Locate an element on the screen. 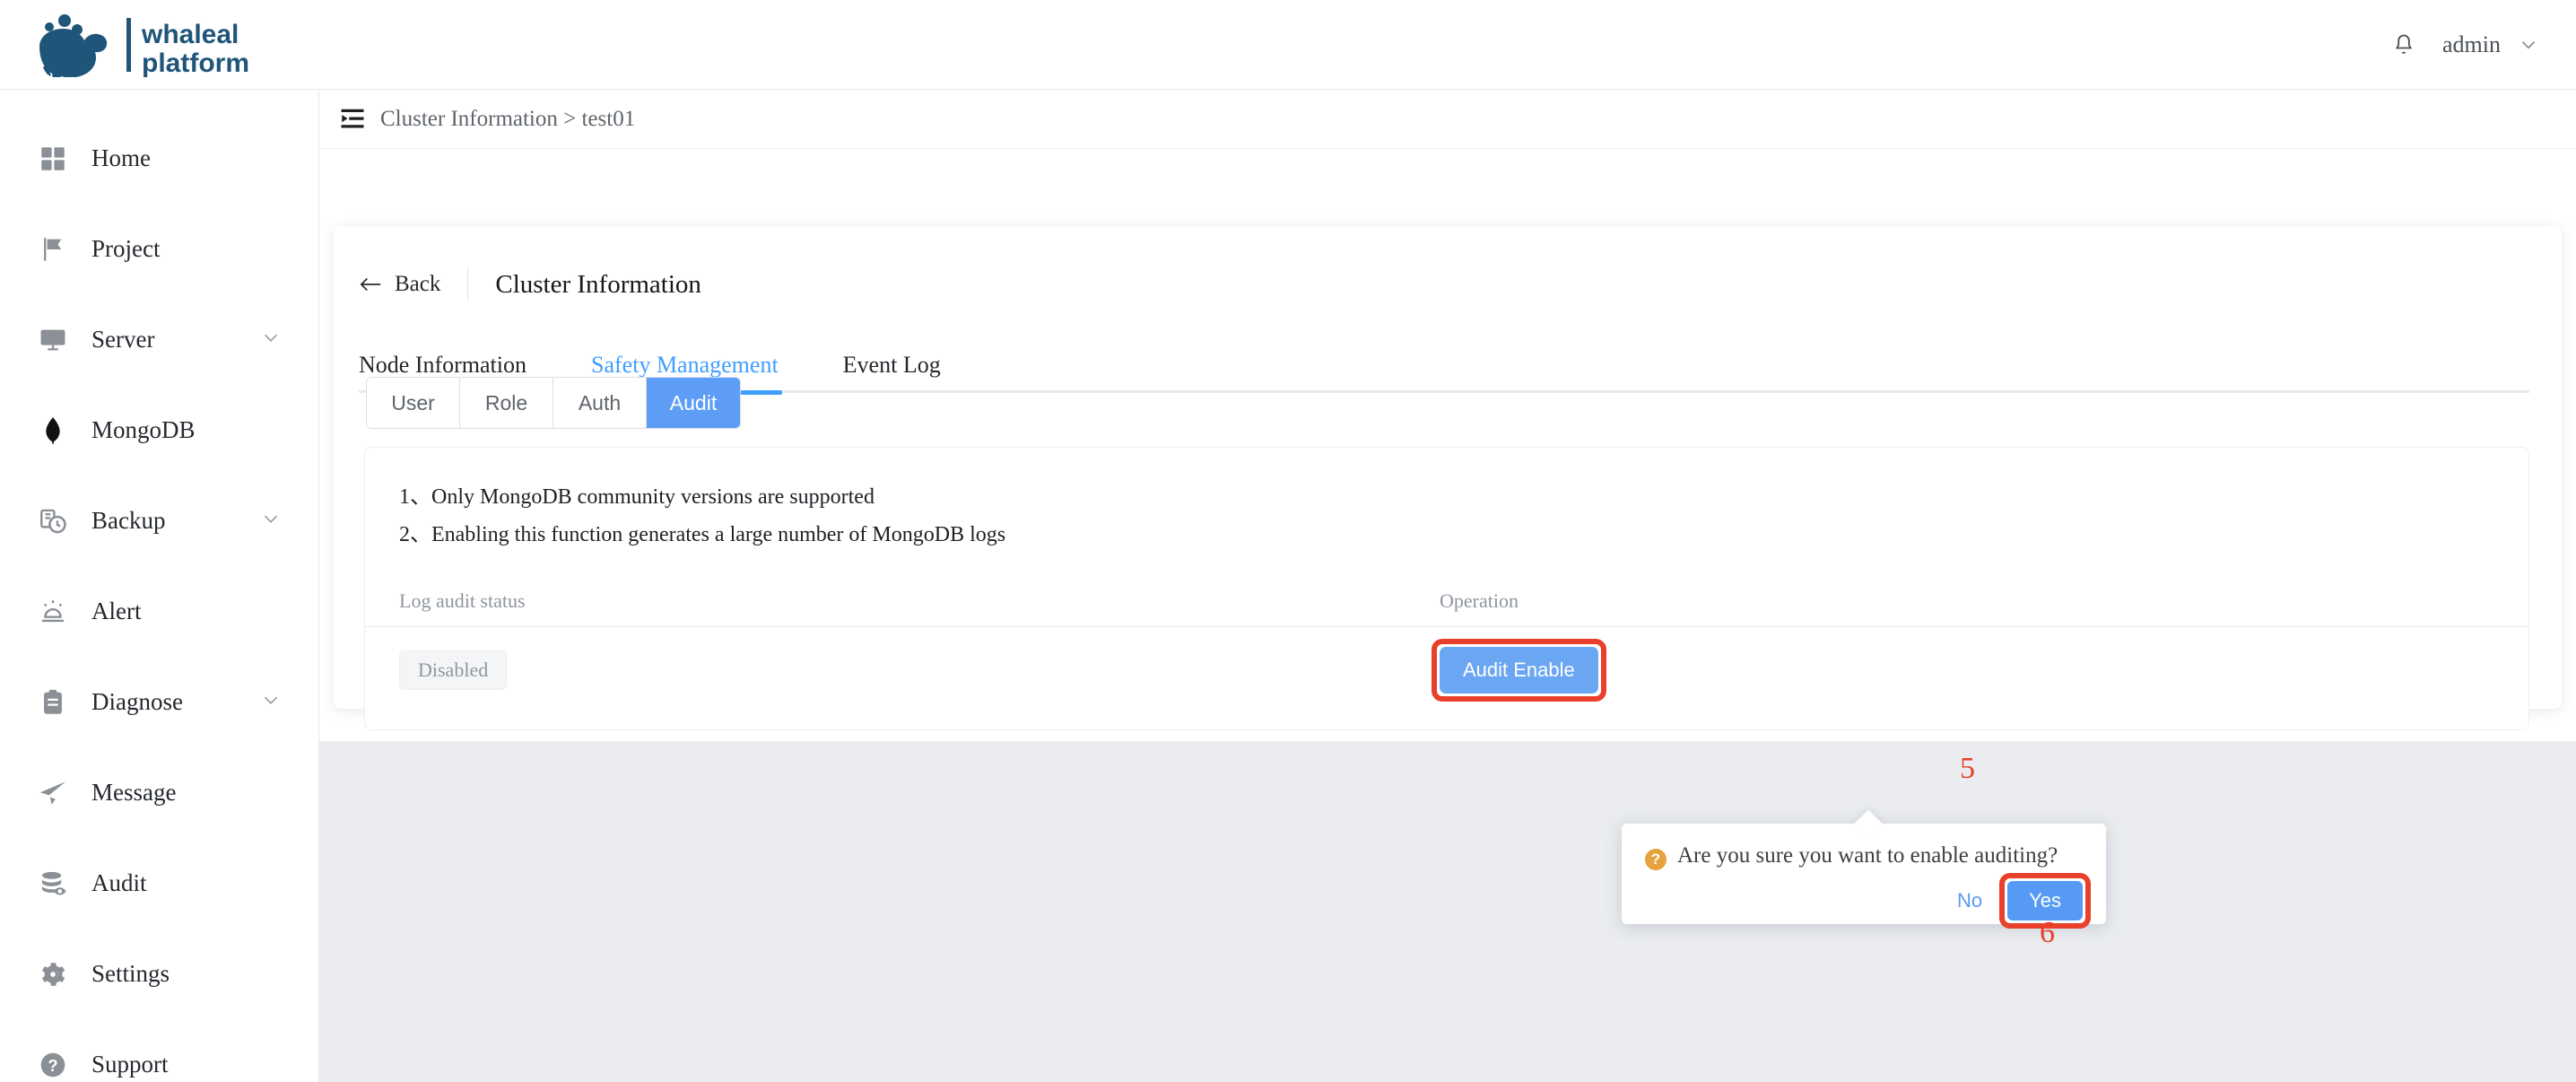  table-header-row: Log audit status Operation is located at coordinates (1446, 601).